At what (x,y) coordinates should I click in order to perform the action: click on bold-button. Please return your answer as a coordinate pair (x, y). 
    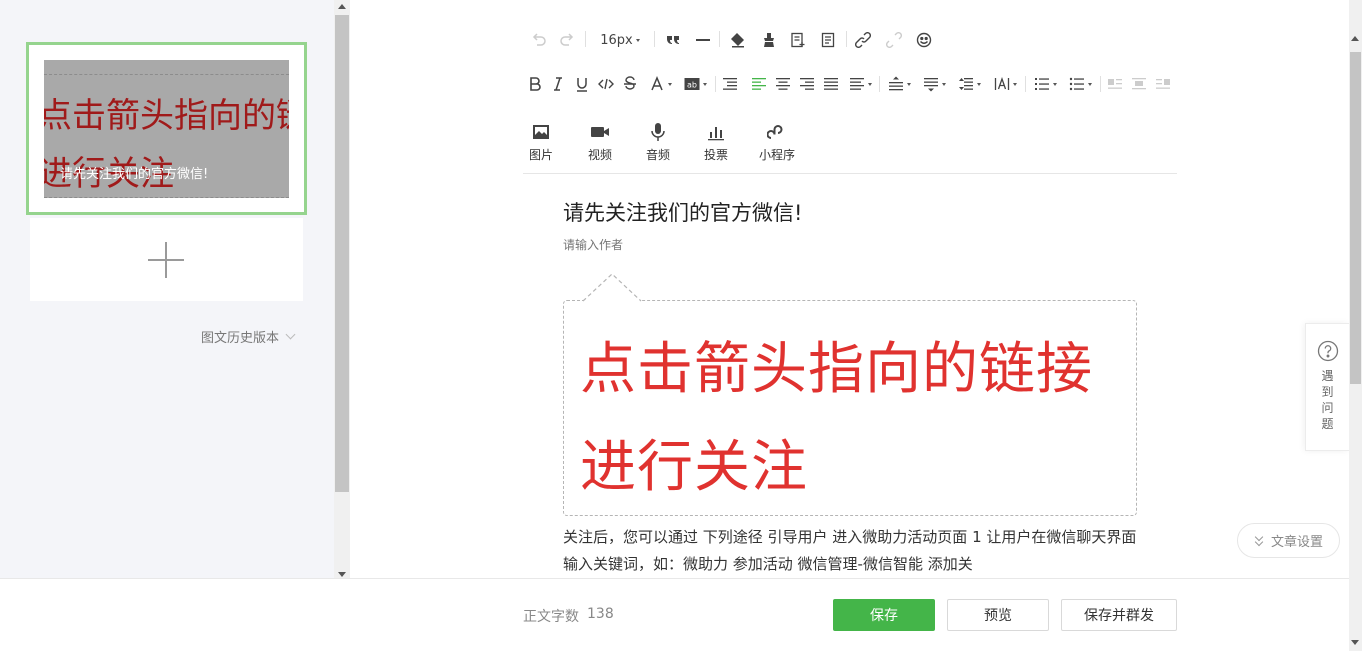
    Looking at the image, I should click on (535, 84).